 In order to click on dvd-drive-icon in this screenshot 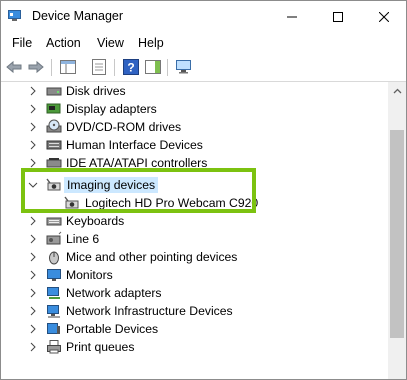, I will do `click(54, 126)`.